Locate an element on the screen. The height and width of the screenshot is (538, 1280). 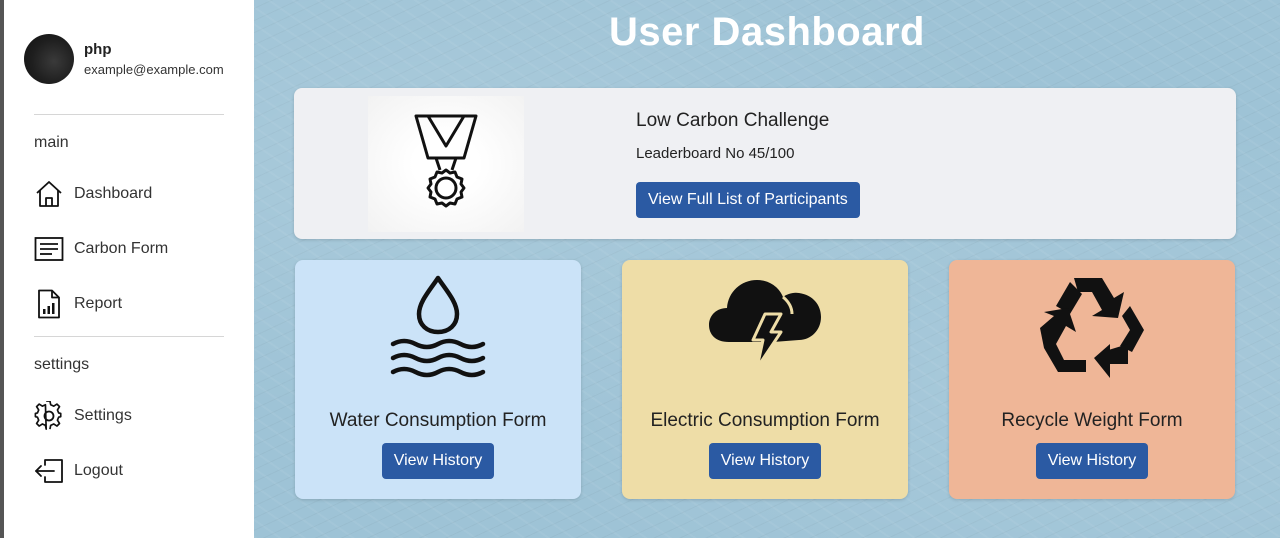
sidebar-item-label: Settings is located at coordinates (103, 415).